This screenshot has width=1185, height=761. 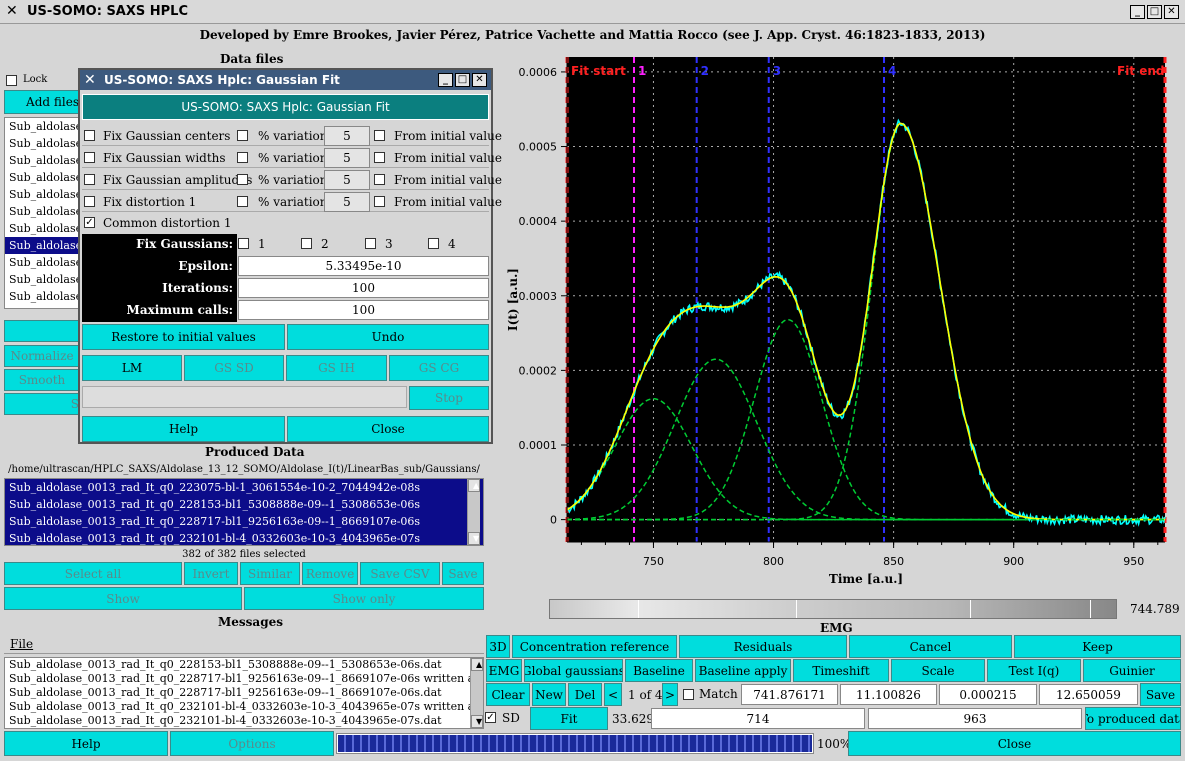 What do you see at coordinates (183, 337) in the screenshot?
I see `restore-button: Restore to initial values` at bounding box center [183, 337].